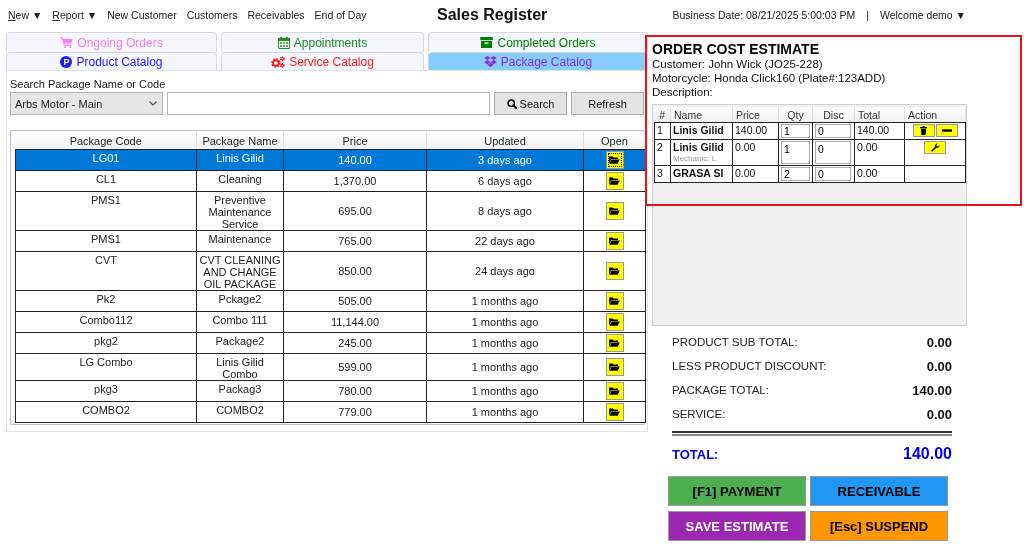 The height and width of the screenshot is (545, 1024). Describe the element at coordinates (355, 241) in the screenshot. I see `table-cell: 765.00` at that location.